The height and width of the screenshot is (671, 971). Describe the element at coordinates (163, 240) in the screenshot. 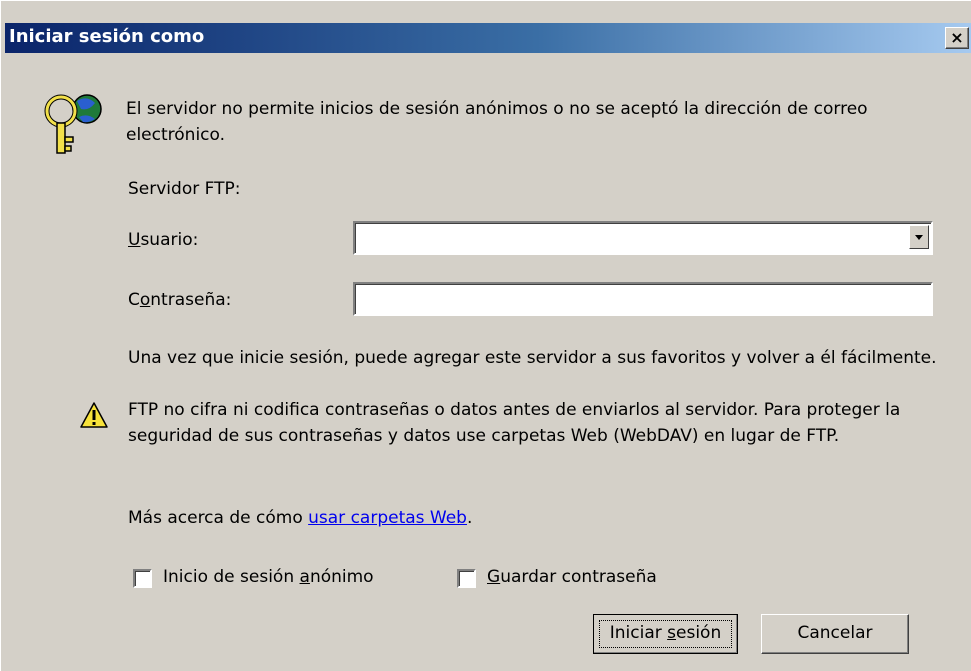

I see `user-label: Usuario:` at that location.